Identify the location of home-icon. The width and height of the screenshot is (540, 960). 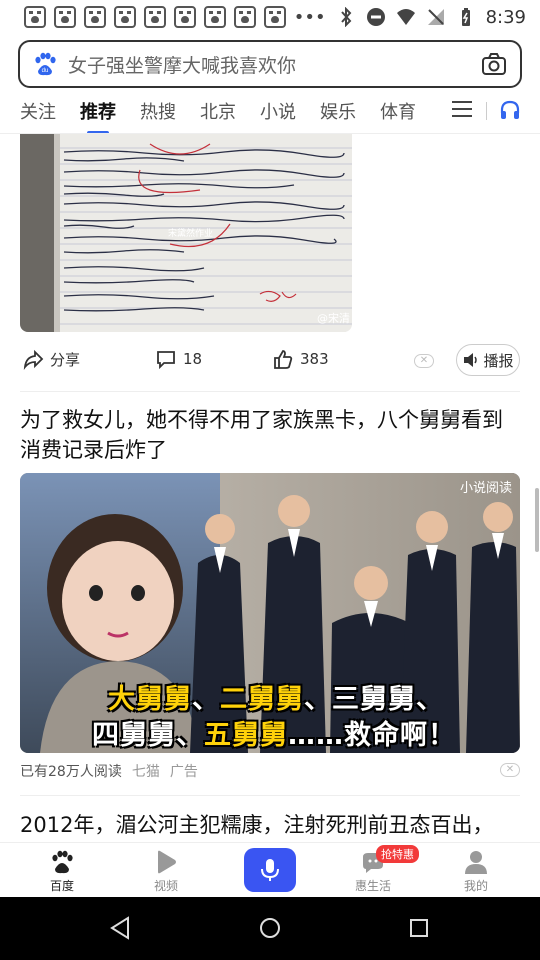
(270, 928).